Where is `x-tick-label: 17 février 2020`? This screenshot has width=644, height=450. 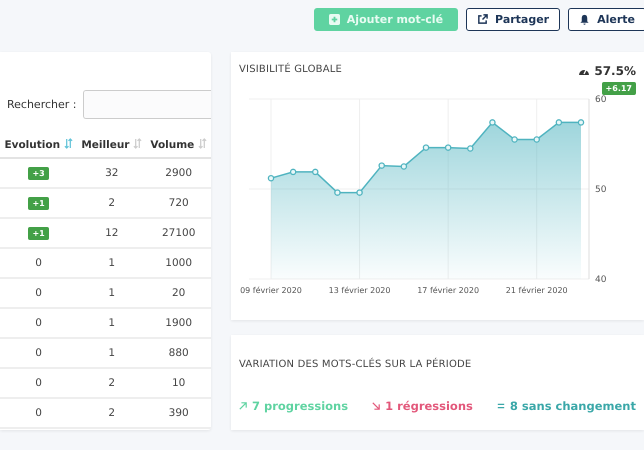 x-tick-label: 17 février 2020 is located at coordinates (448, 290).